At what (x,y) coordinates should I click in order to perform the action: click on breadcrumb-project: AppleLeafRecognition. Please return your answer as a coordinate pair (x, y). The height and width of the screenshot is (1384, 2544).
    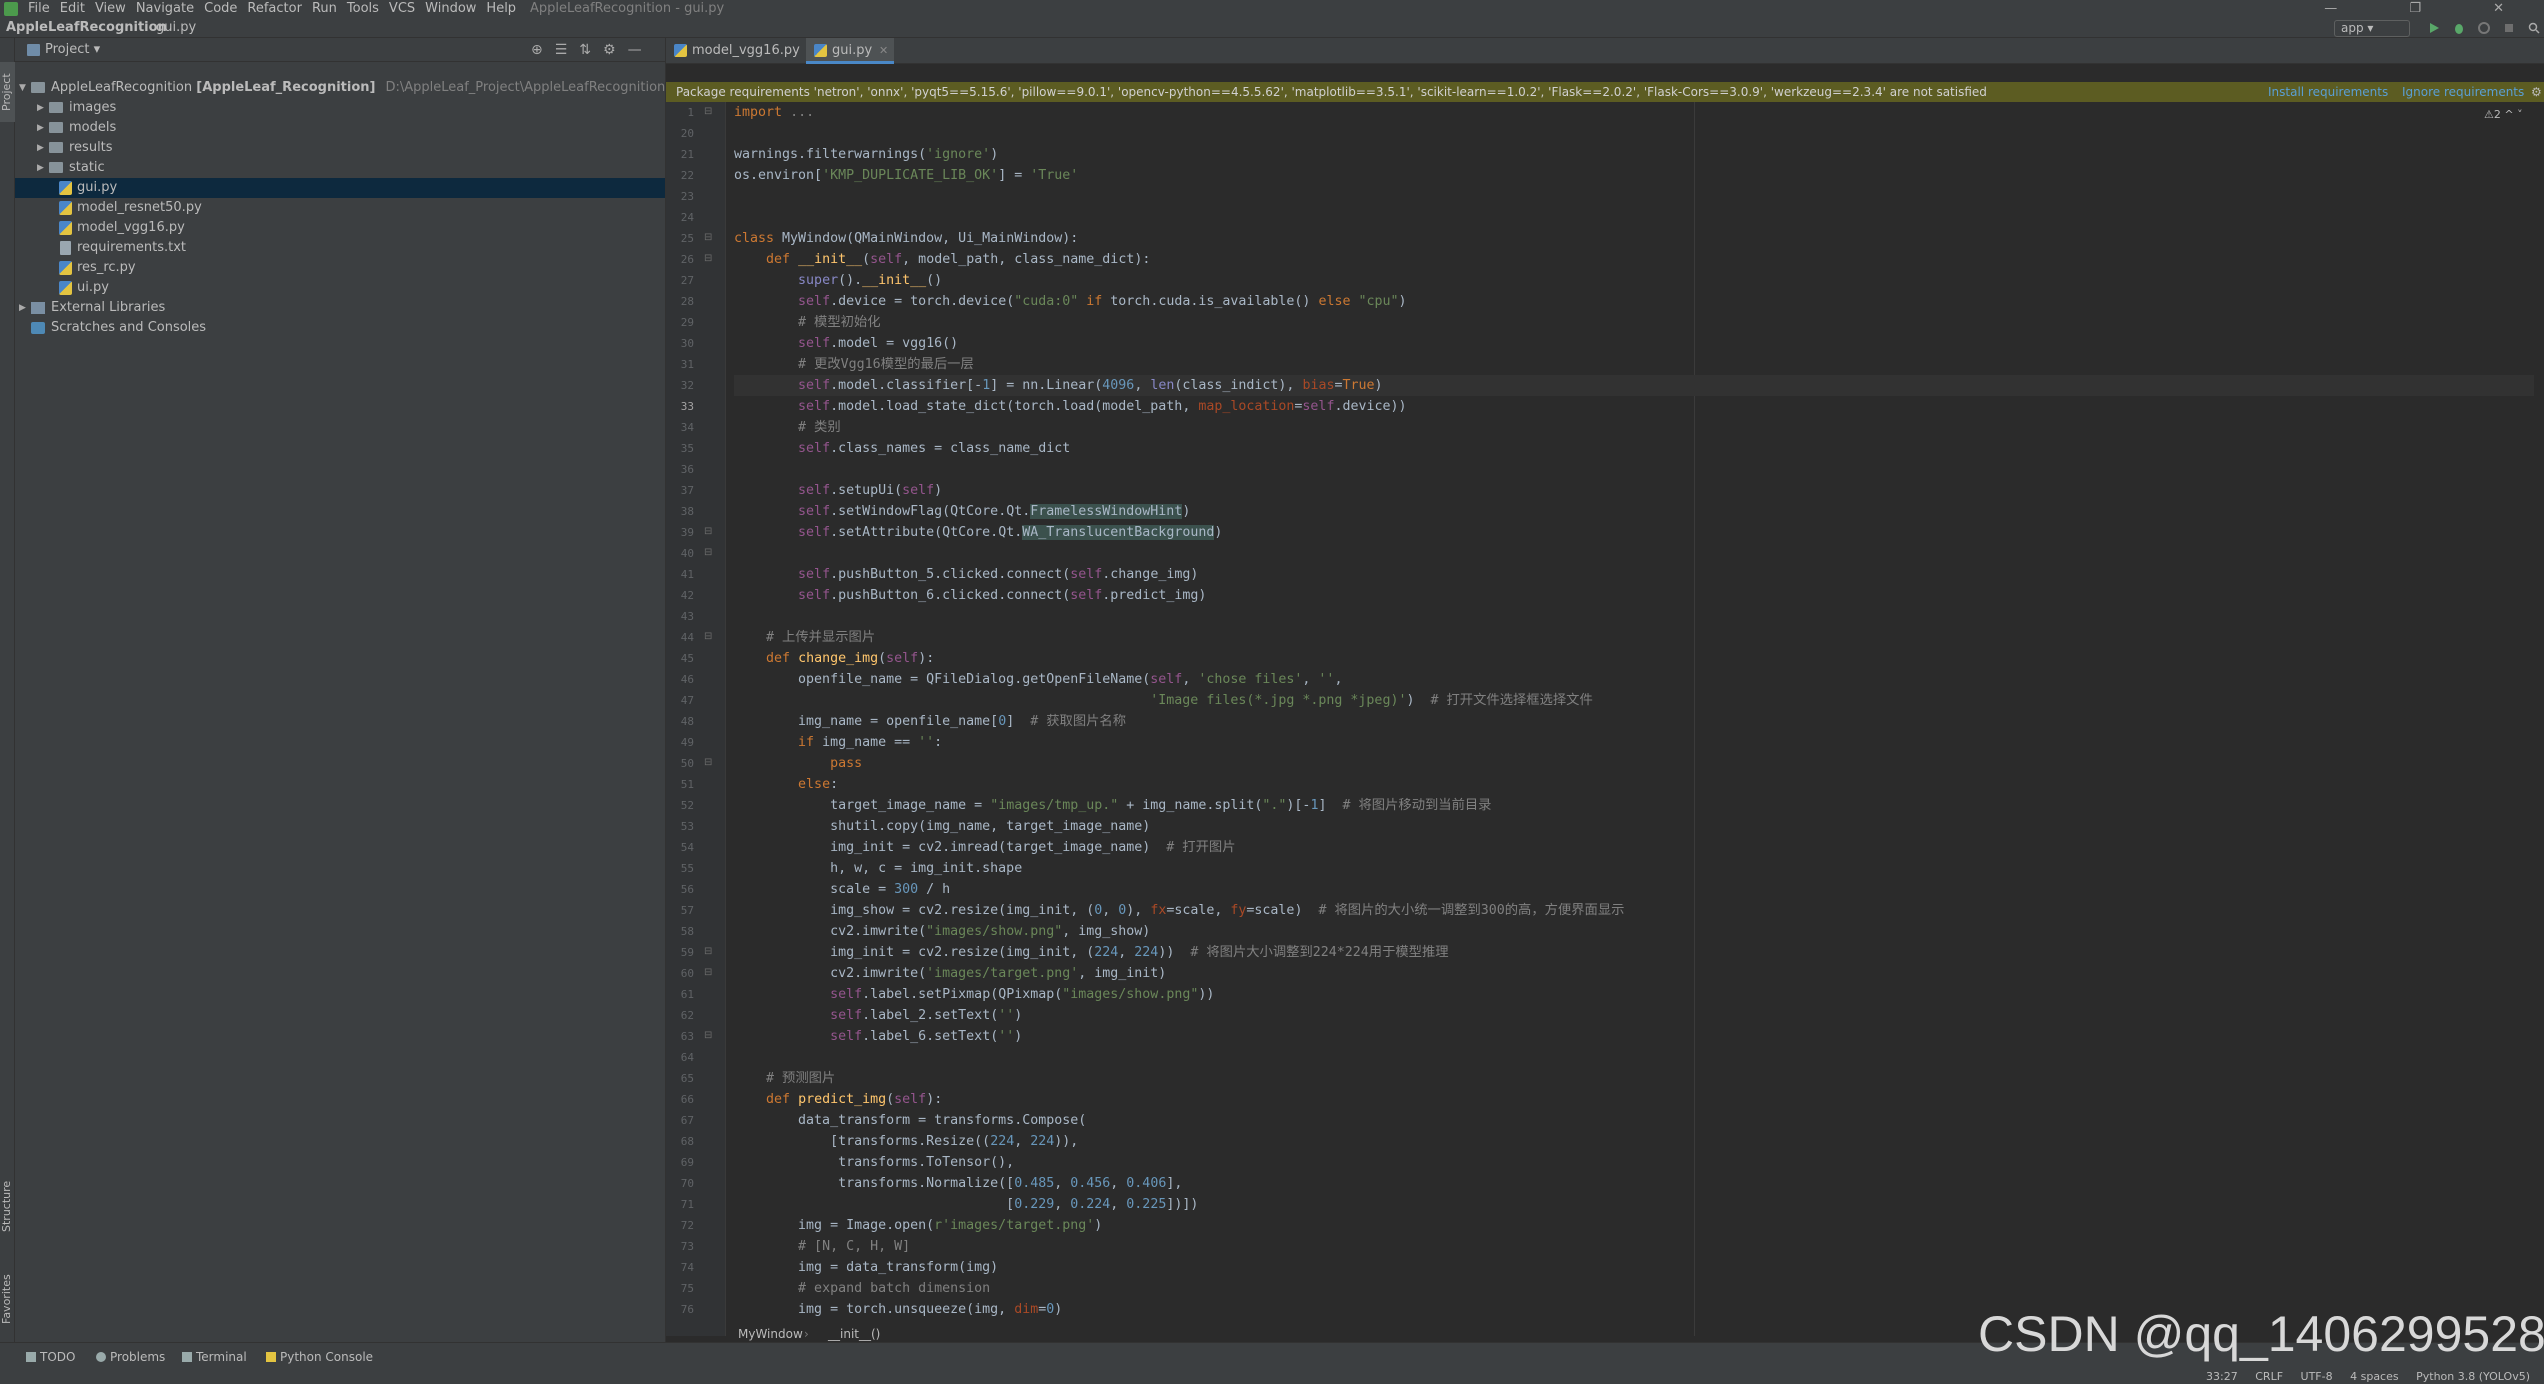
    Looking at the image, I should click on (86, 28).